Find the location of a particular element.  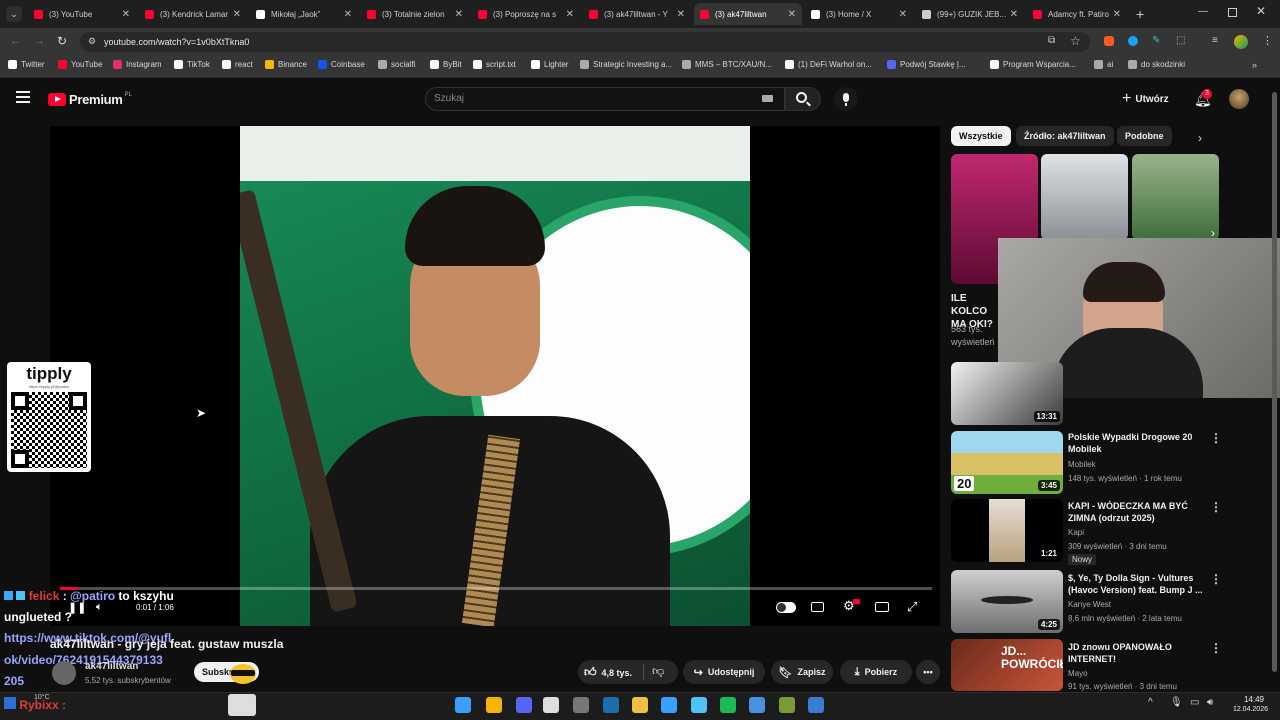

rec-thumb-4: 4:25 is located at coordinates (1007, 601).